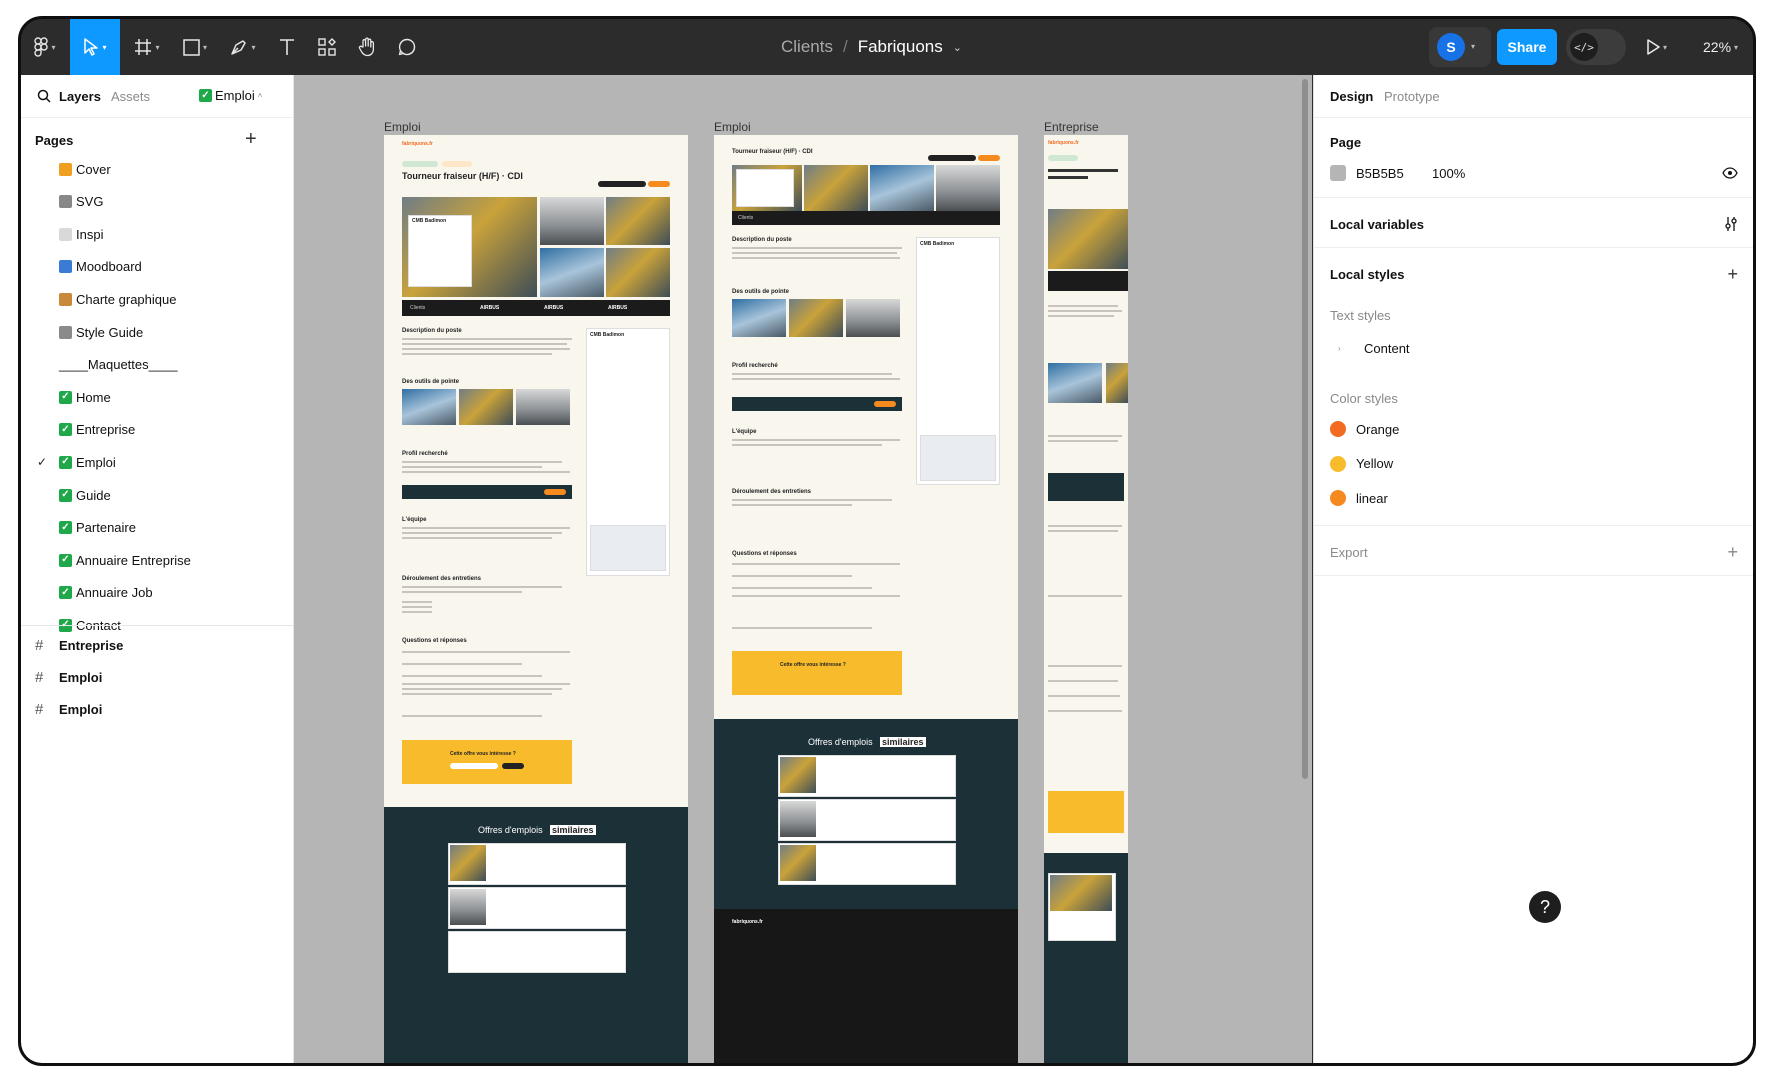 This screenshot has height=1078, width=1768. I want to click on avatar: S, so click(1451, 47).